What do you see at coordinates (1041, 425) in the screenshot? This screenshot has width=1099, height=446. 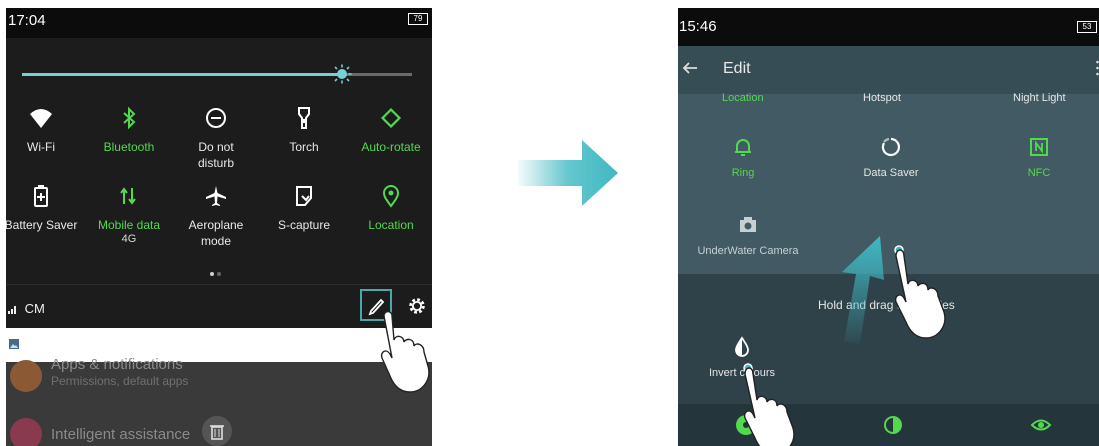 I see `eye-comfort-icon` at bounding box center [1041, 425].